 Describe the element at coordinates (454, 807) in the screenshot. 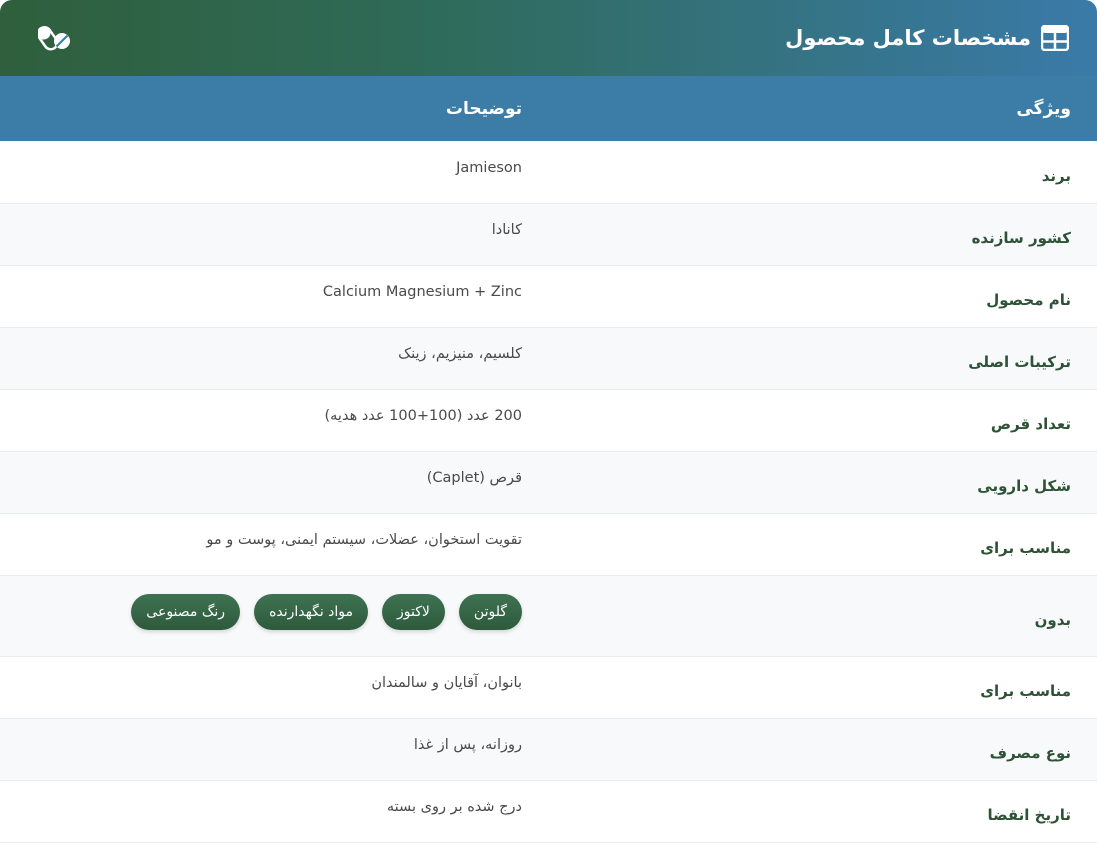

I see `row-value: درج شده بر روی بسته` at that location.